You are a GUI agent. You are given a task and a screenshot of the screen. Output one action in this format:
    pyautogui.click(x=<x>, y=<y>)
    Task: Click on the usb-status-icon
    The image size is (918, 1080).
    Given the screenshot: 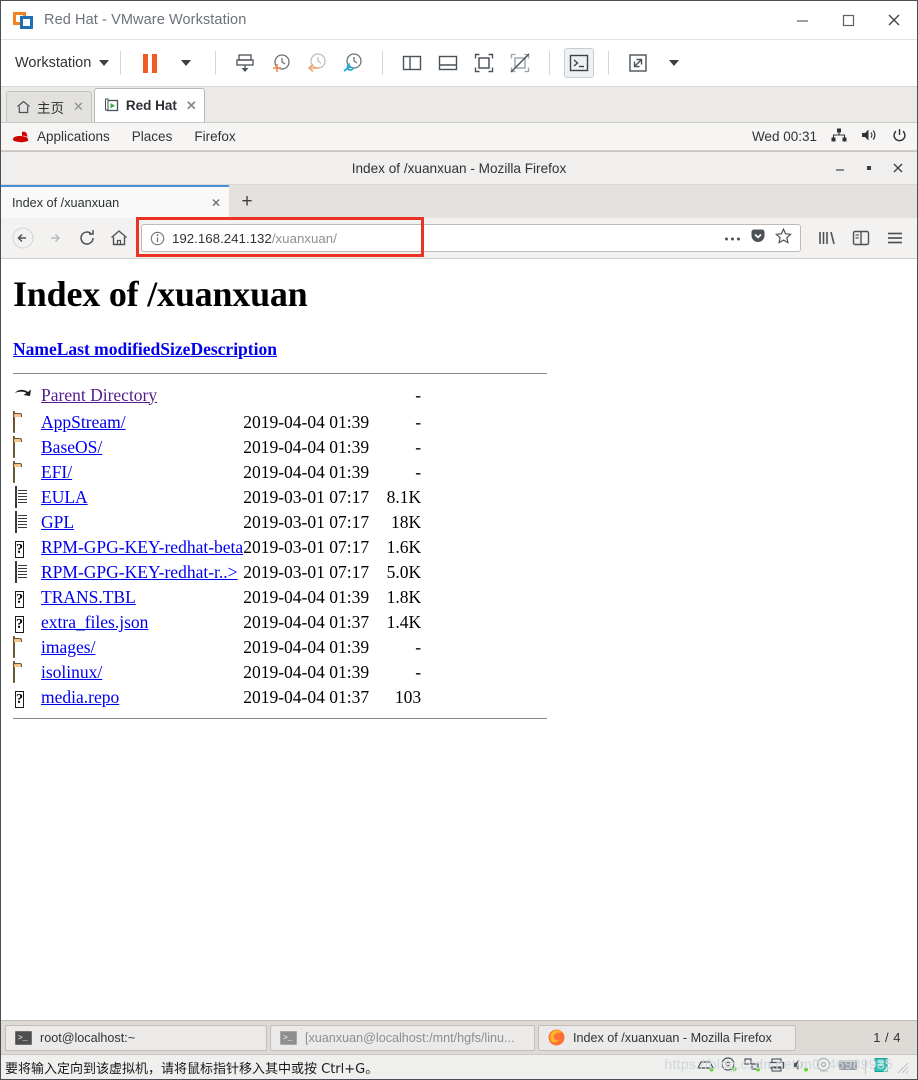 What is the action you would take?
    pyautogui.click(x=823, y=1067)
    